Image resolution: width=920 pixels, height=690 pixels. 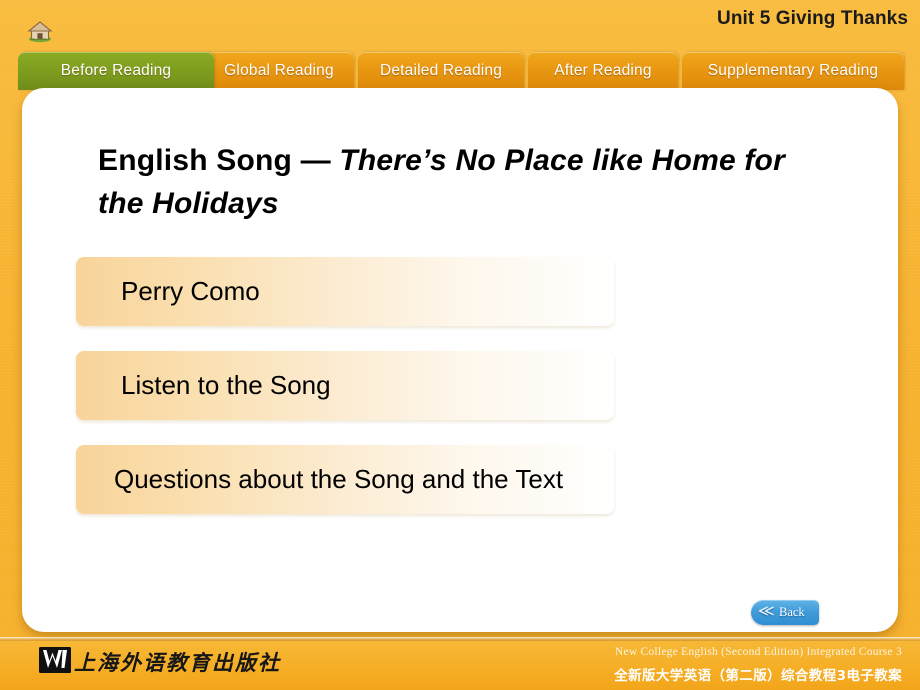 What do you see at coordinates (55, 661) in the screenshot?
I see `publisher-logo-icon` at bounding box center [55, 661].